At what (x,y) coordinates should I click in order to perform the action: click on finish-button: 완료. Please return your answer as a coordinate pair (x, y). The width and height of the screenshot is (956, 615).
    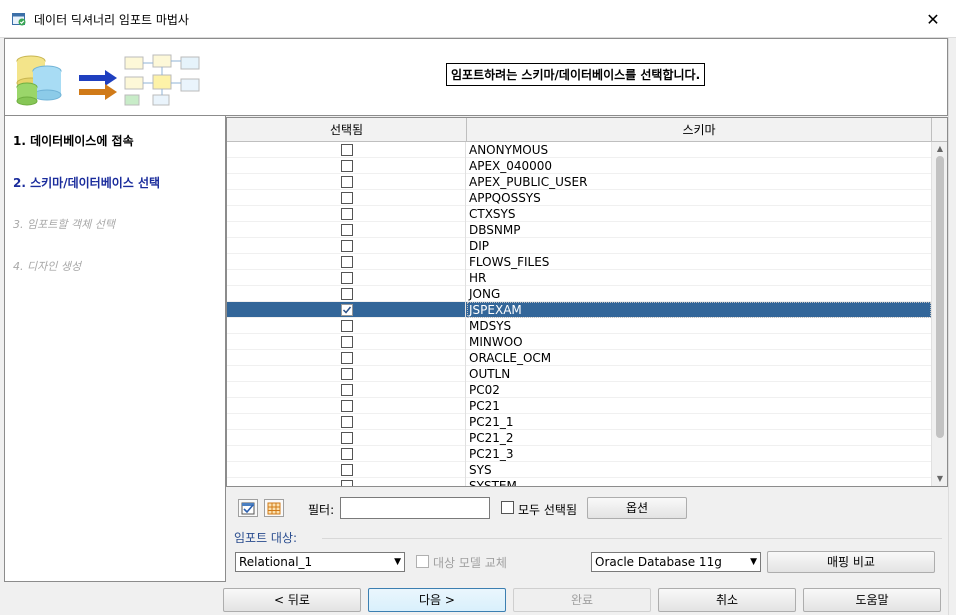
    Looking at the image, I should click on (582, 600).